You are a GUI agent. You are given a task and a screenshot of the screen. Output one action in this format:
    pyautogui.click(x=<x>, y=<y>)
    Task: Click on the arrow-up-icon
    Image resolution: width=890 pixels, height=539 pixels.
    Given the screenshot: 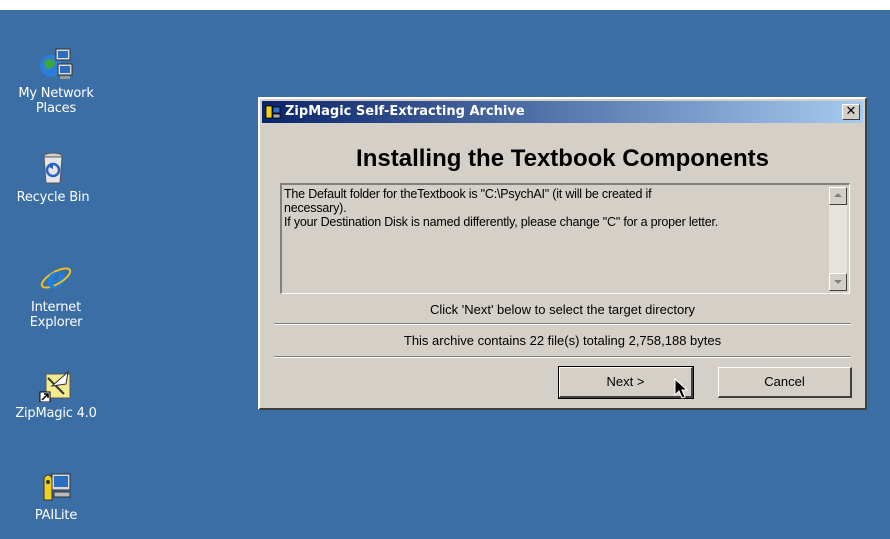 What is the action you would take?
    pyautogui.click(x=838, y=195)
    